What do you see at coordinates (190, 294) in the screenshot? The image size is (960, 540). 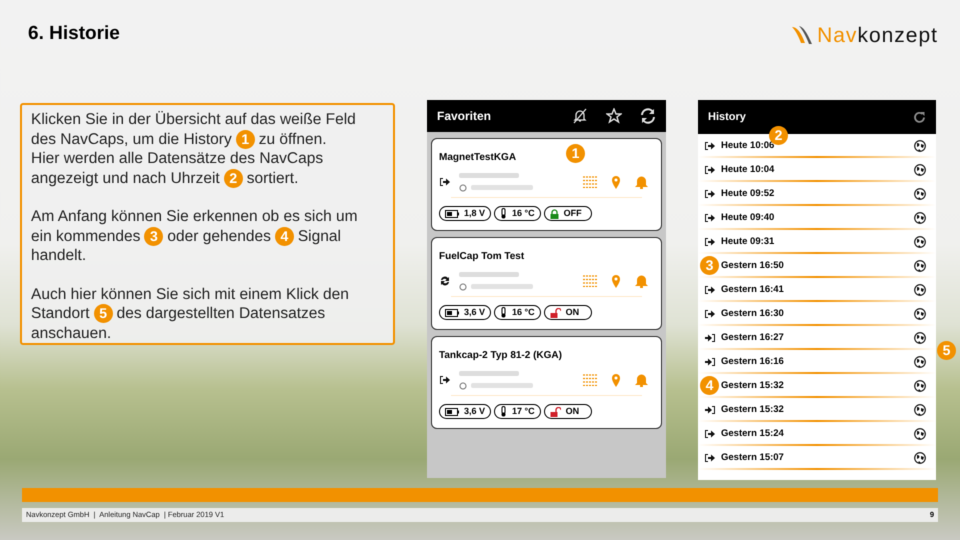 I see `instruction-text: Auch hier können Sie sich mit einem Klick den` at bounding box center [190, 294].